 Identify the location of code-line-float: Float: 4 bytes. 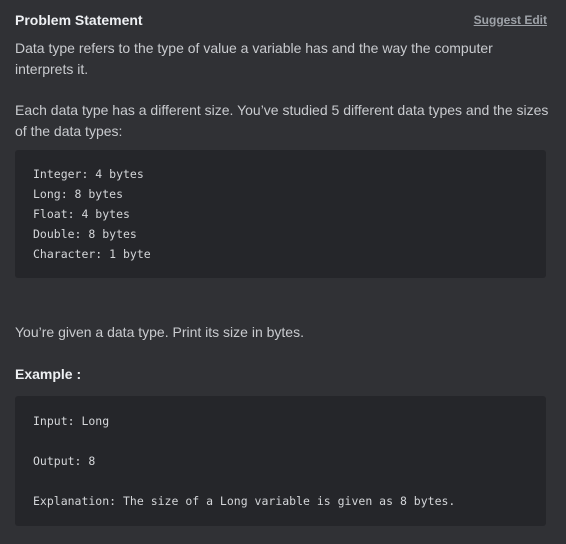
(81, 214).